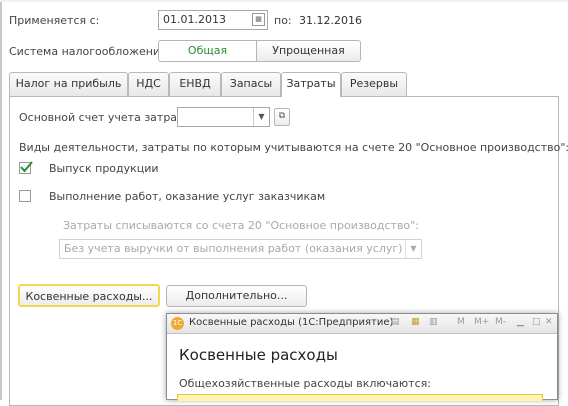 The image size is (568, 406). I want to click on tax-system-general-option: Общая, so click(207, 51).